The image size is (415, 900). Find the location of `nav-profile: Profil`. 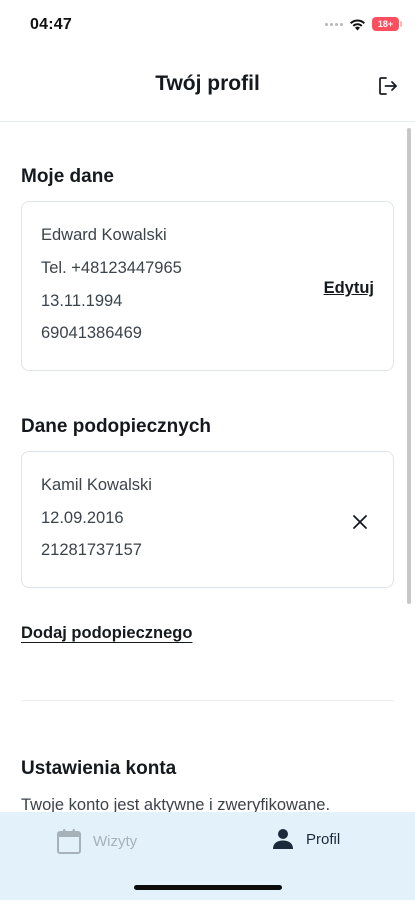

nav-profile: Profil is located at coordinates (306, 839).